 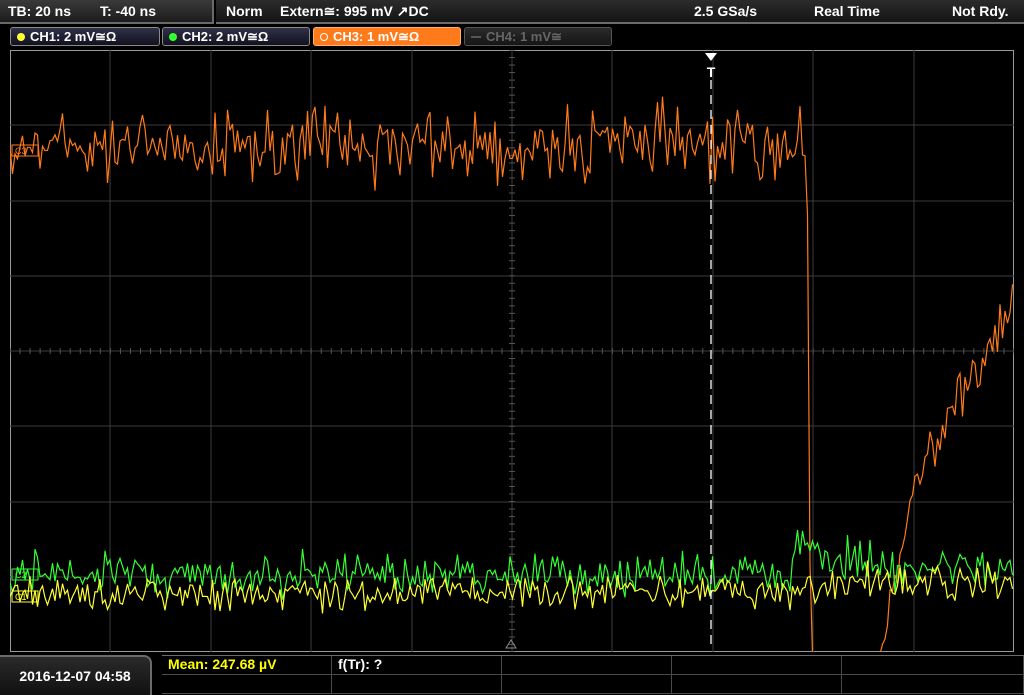 I want to click on ch3-level-marker: C3, so click(x=25, y=150).